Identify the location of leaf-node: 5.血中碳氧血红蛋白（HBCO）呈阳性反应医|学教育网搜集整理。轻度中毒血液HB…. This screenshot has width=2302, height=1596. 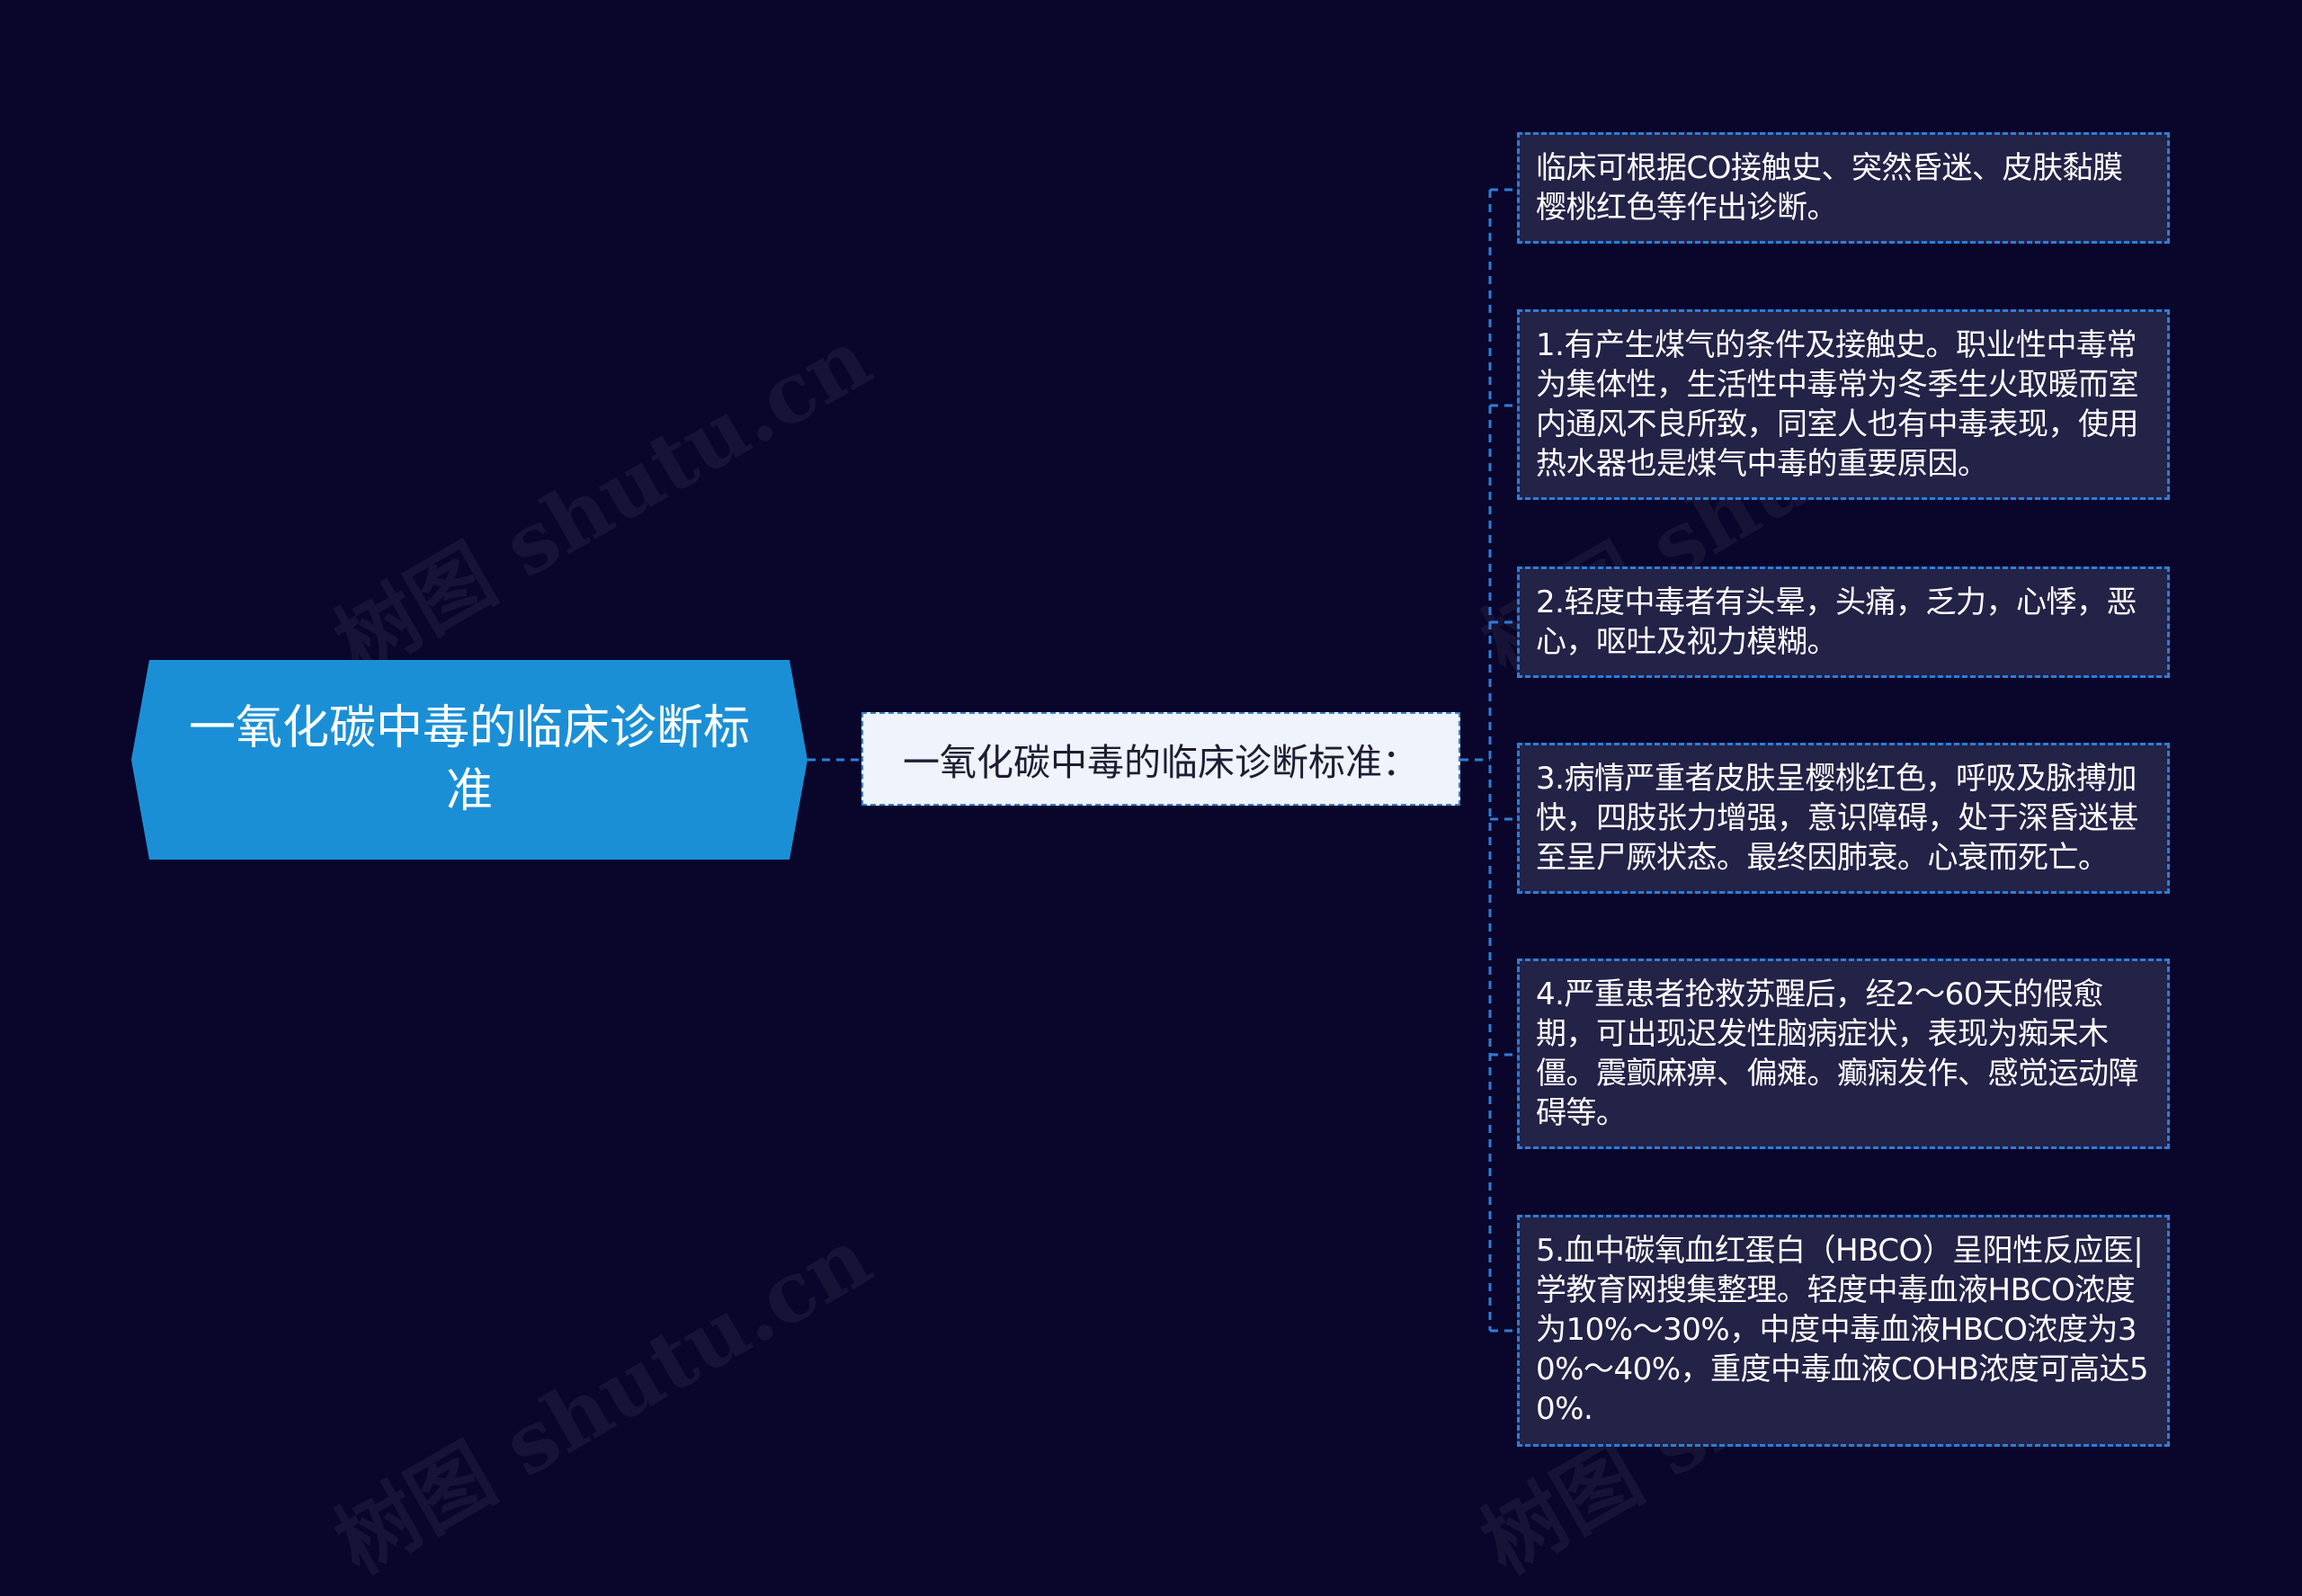
(1843, 1331).